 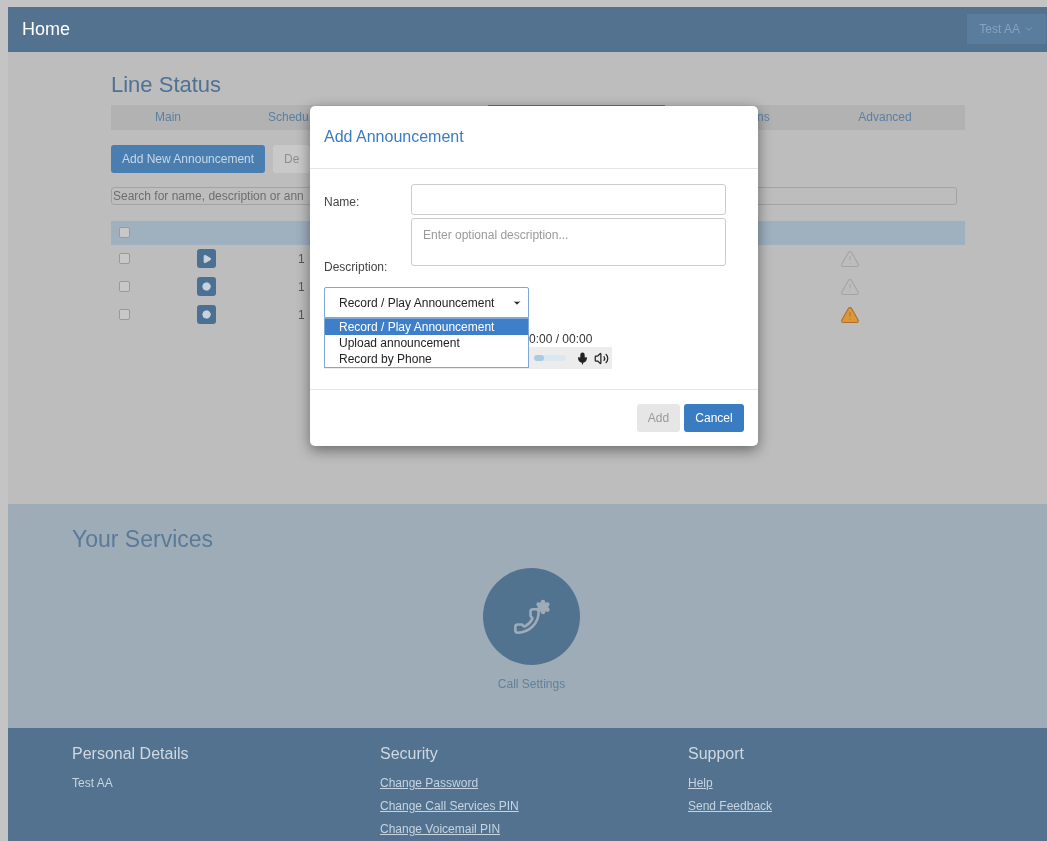 I want to click on modal-title: Add Announcement, so click(x=394, y=137).